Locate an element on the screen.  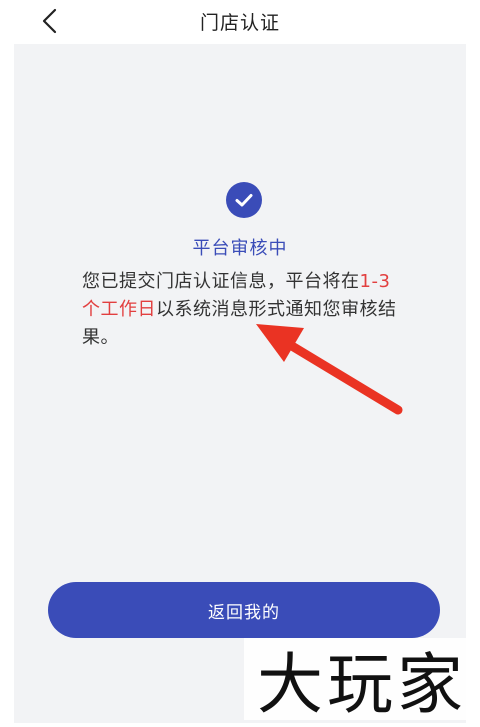
check-circle-icon is located at coordinates (244, 200).